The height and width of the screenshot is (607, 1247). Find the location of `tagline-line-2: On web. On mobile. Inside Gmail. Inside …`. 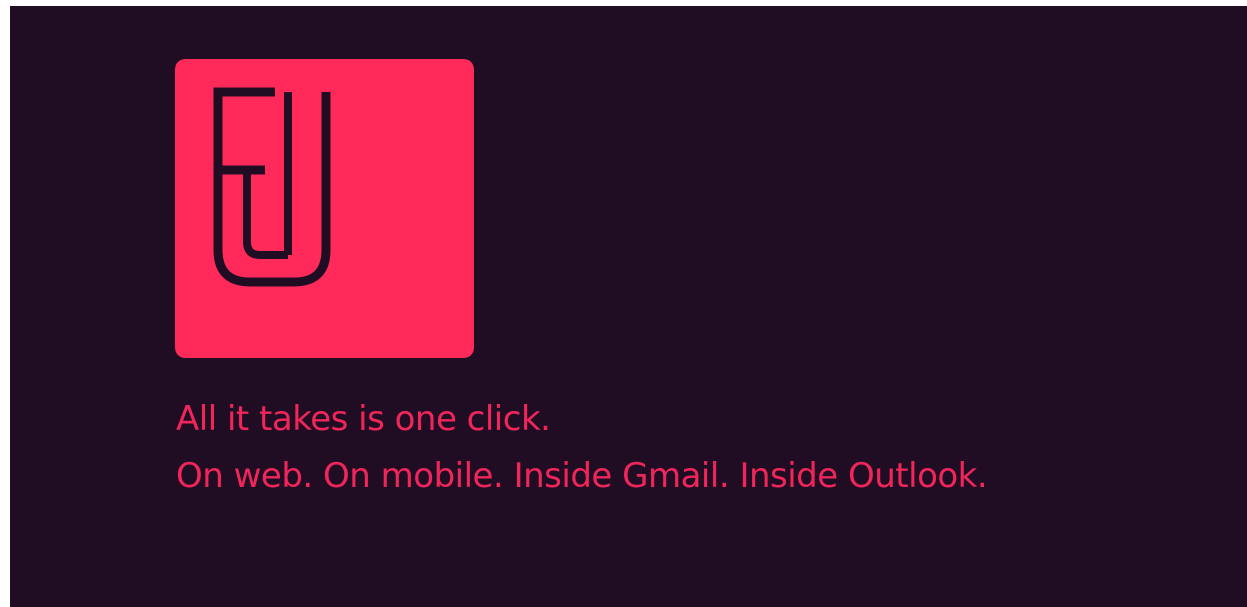

tagline-line-2: On web. On mobile. Inside Gmail. Inside … is located at coordinates (582, 476).